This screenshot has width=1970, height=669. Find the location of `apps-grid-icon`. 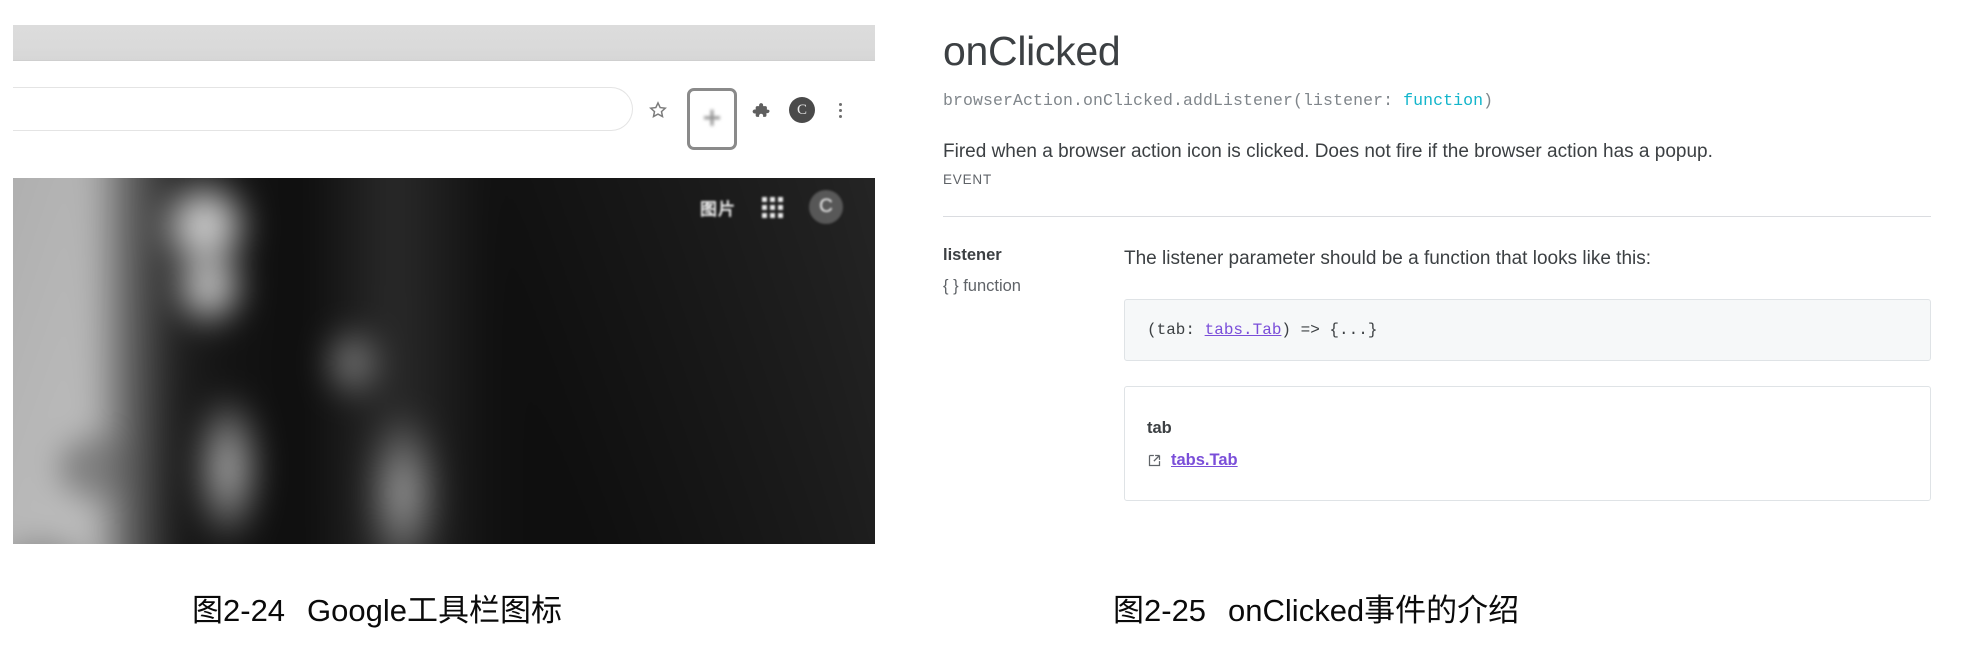

apps-grid-icon is located at coordinates (772, 207).